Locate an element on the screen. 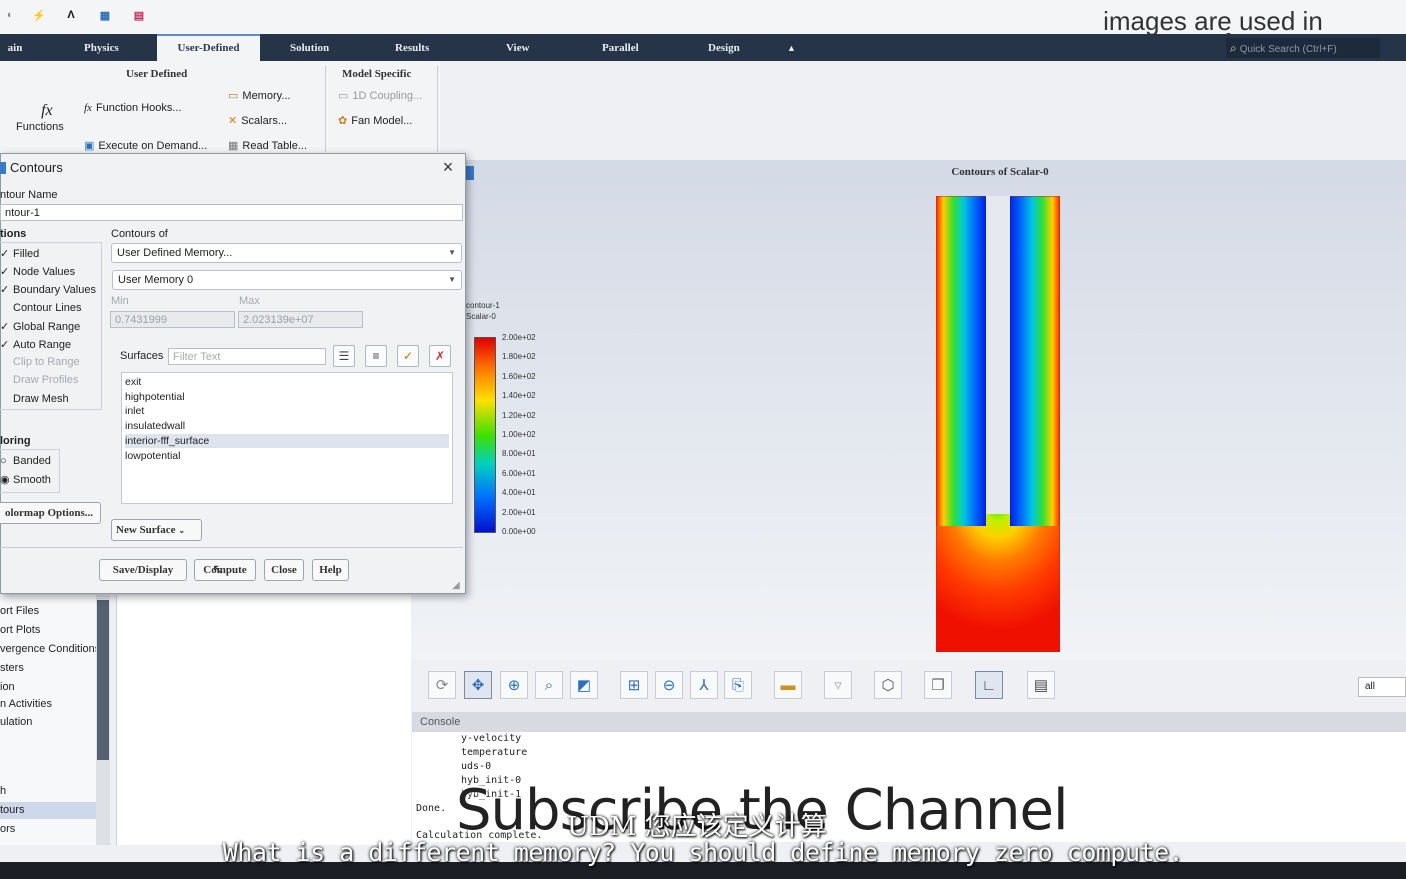 The image size is (1406, 879). isometric-view-icon: ⬡ is located at coordinates (888, 685).